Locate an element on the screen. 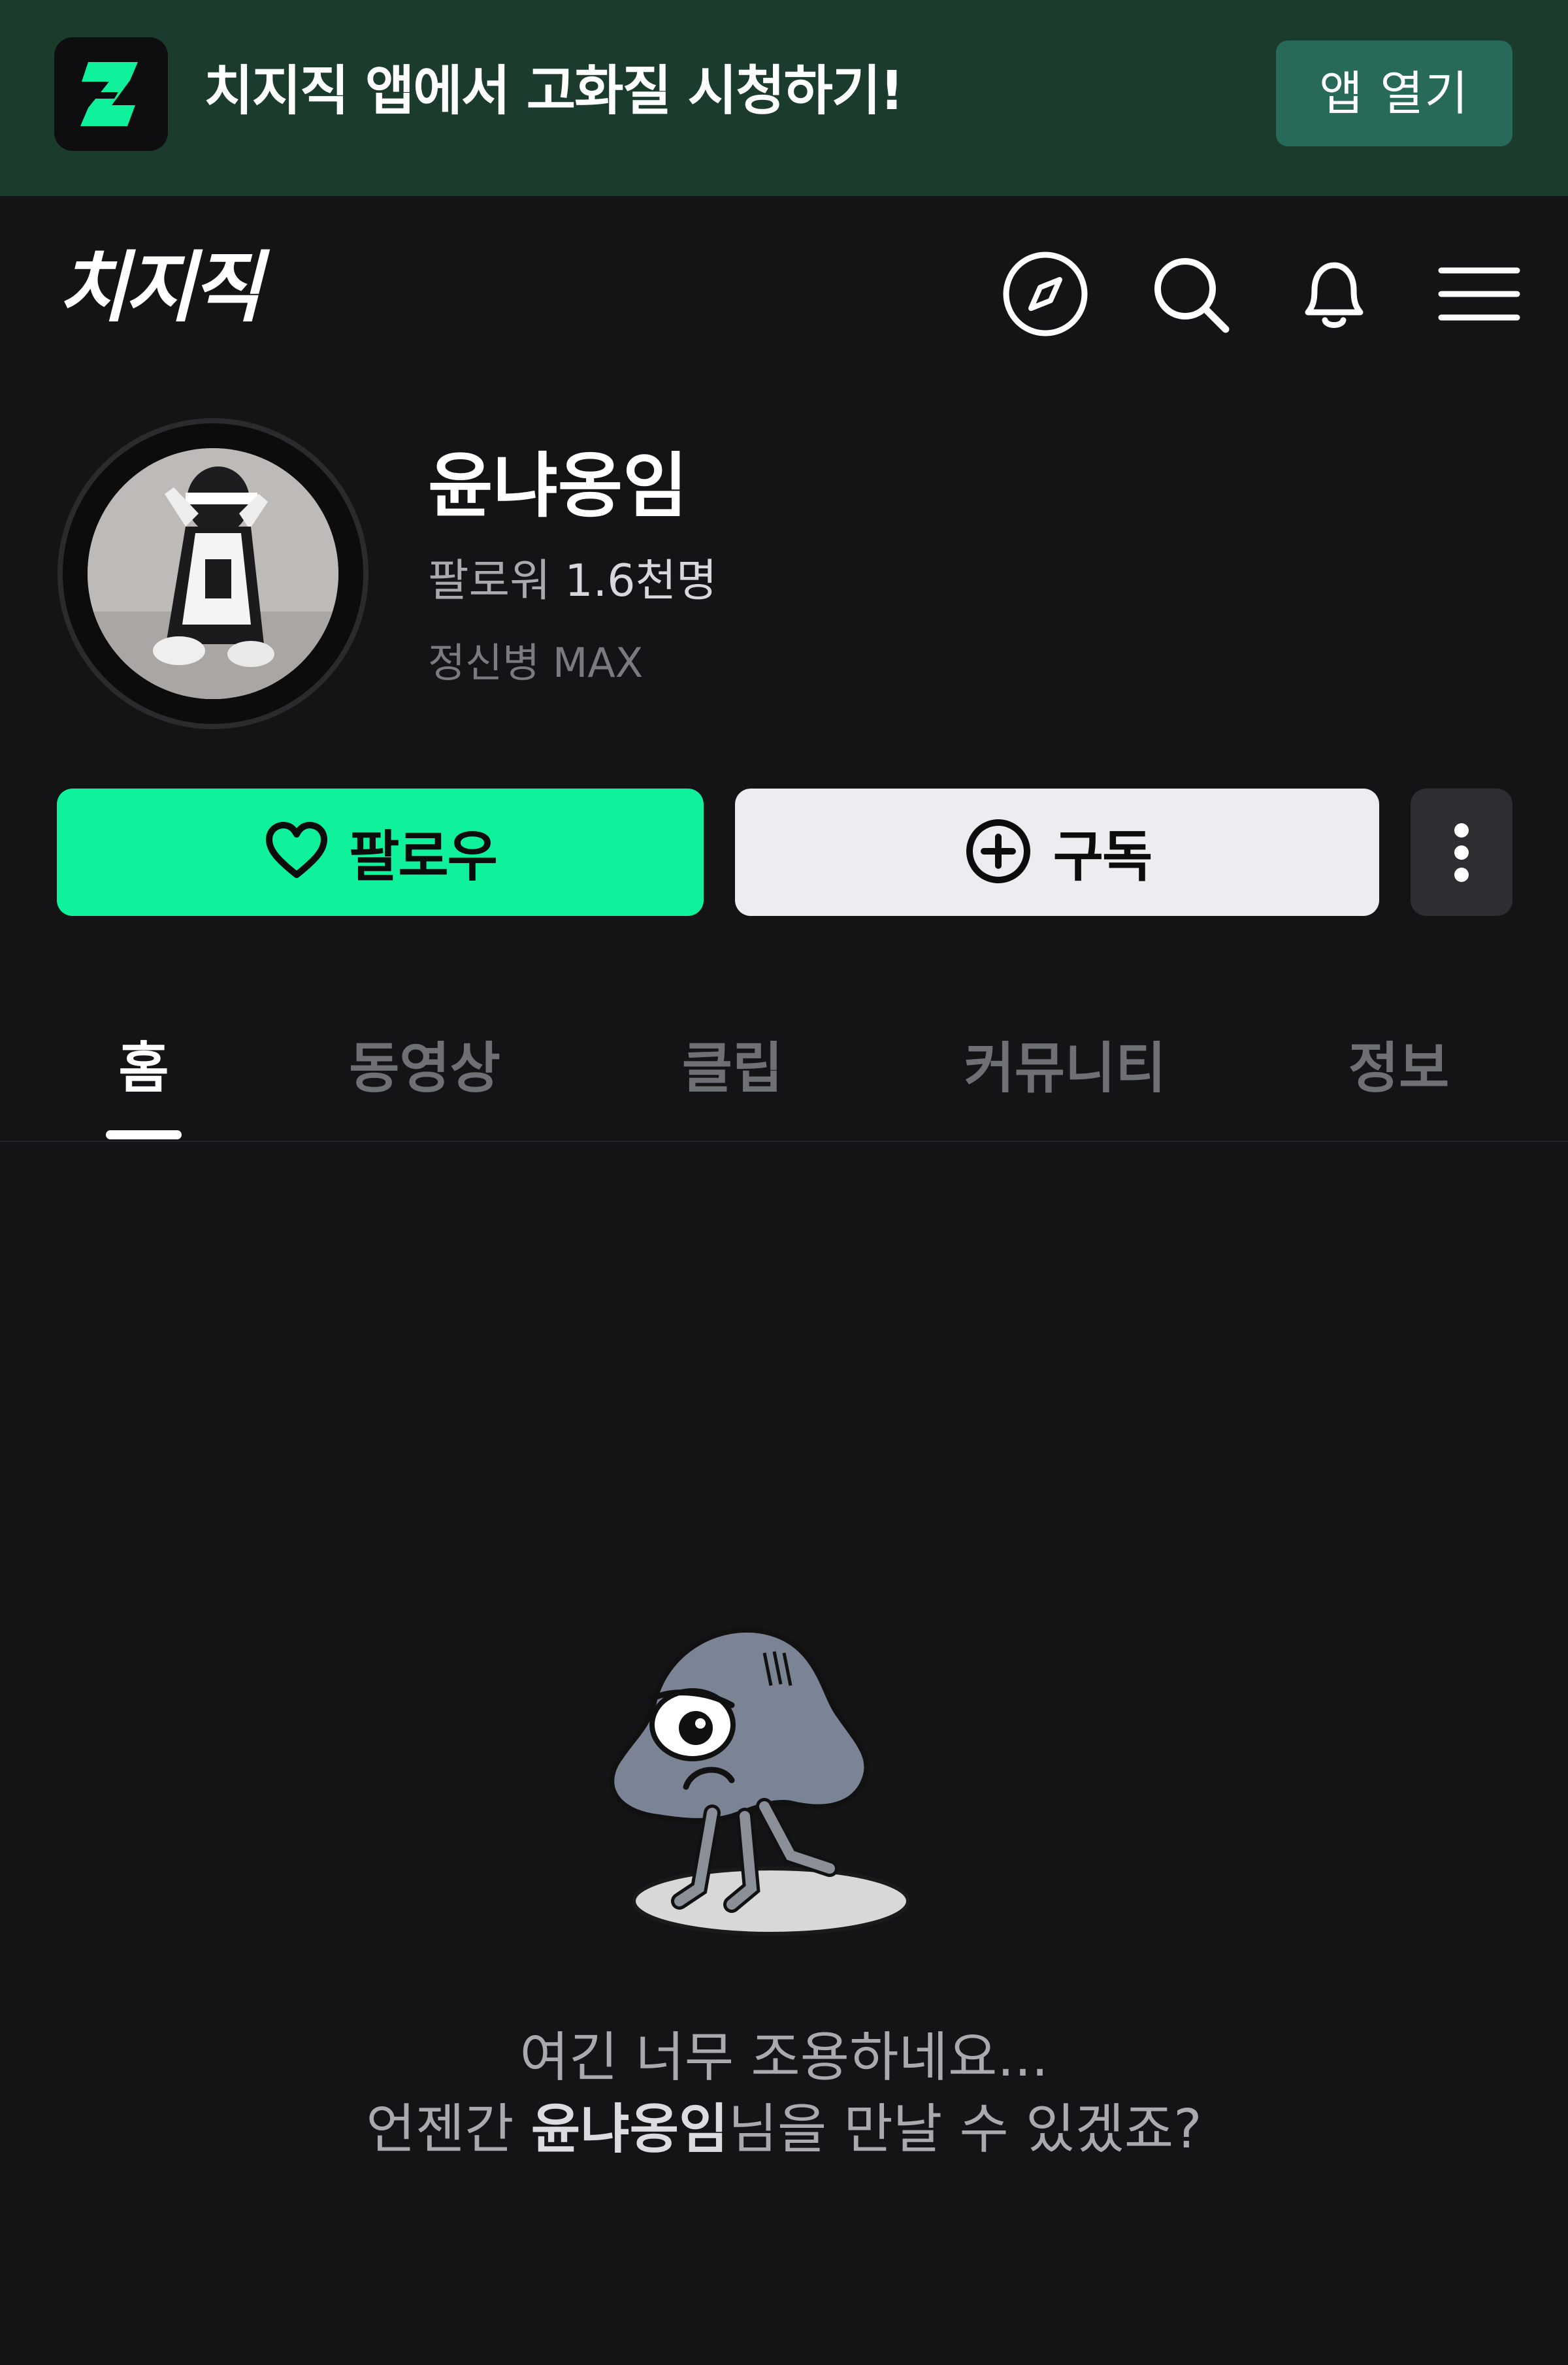 This screenshot has height=2365, width=1568. subscribe-button: 구독 is located at coordinates (1057, 852).